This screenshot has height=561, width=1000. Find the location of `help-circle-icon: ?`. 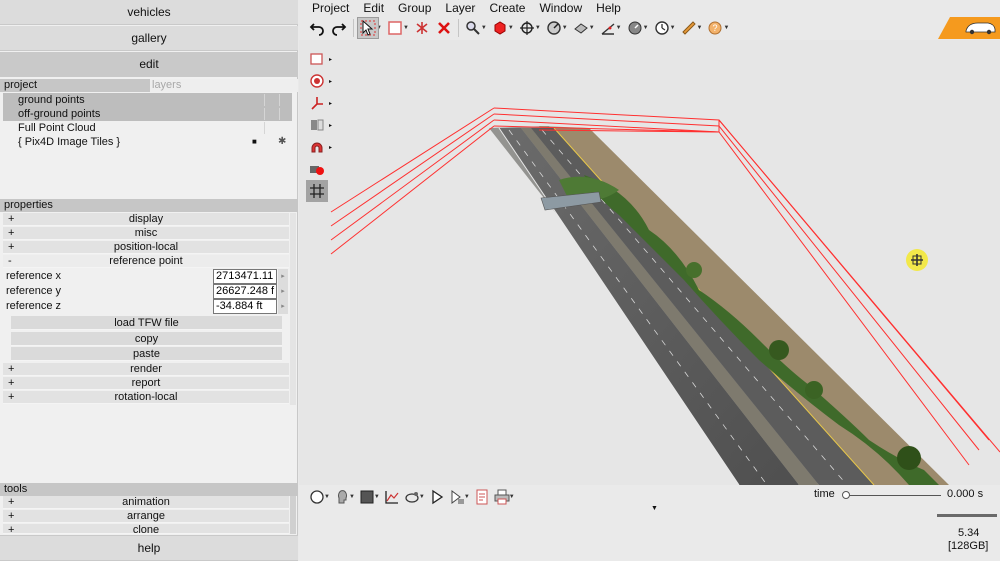

help-circle-icon: ? is located at coordinates (715, 28).